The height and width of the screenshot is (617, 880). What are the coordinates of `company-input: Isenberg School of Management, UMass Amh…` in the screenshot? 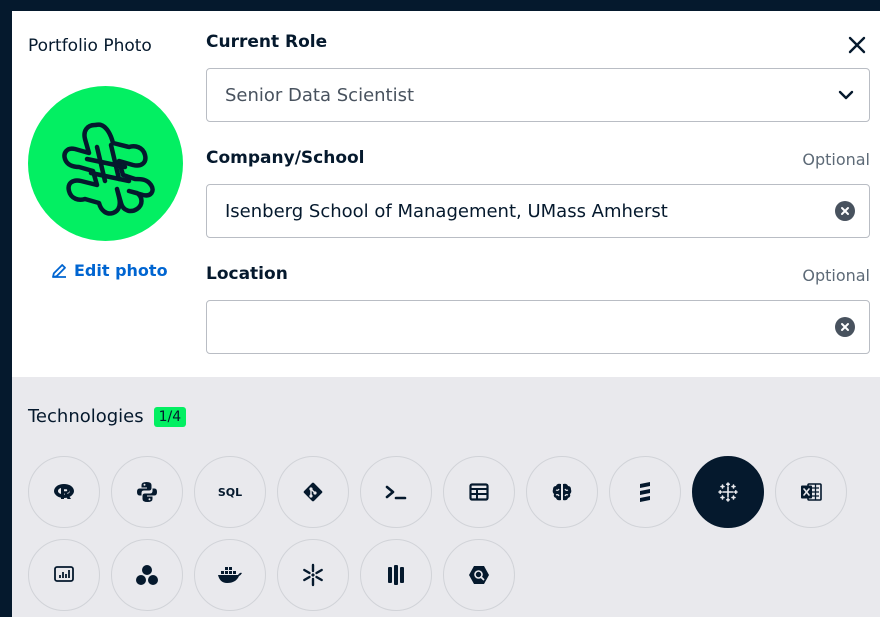 It's located at (538, 211).